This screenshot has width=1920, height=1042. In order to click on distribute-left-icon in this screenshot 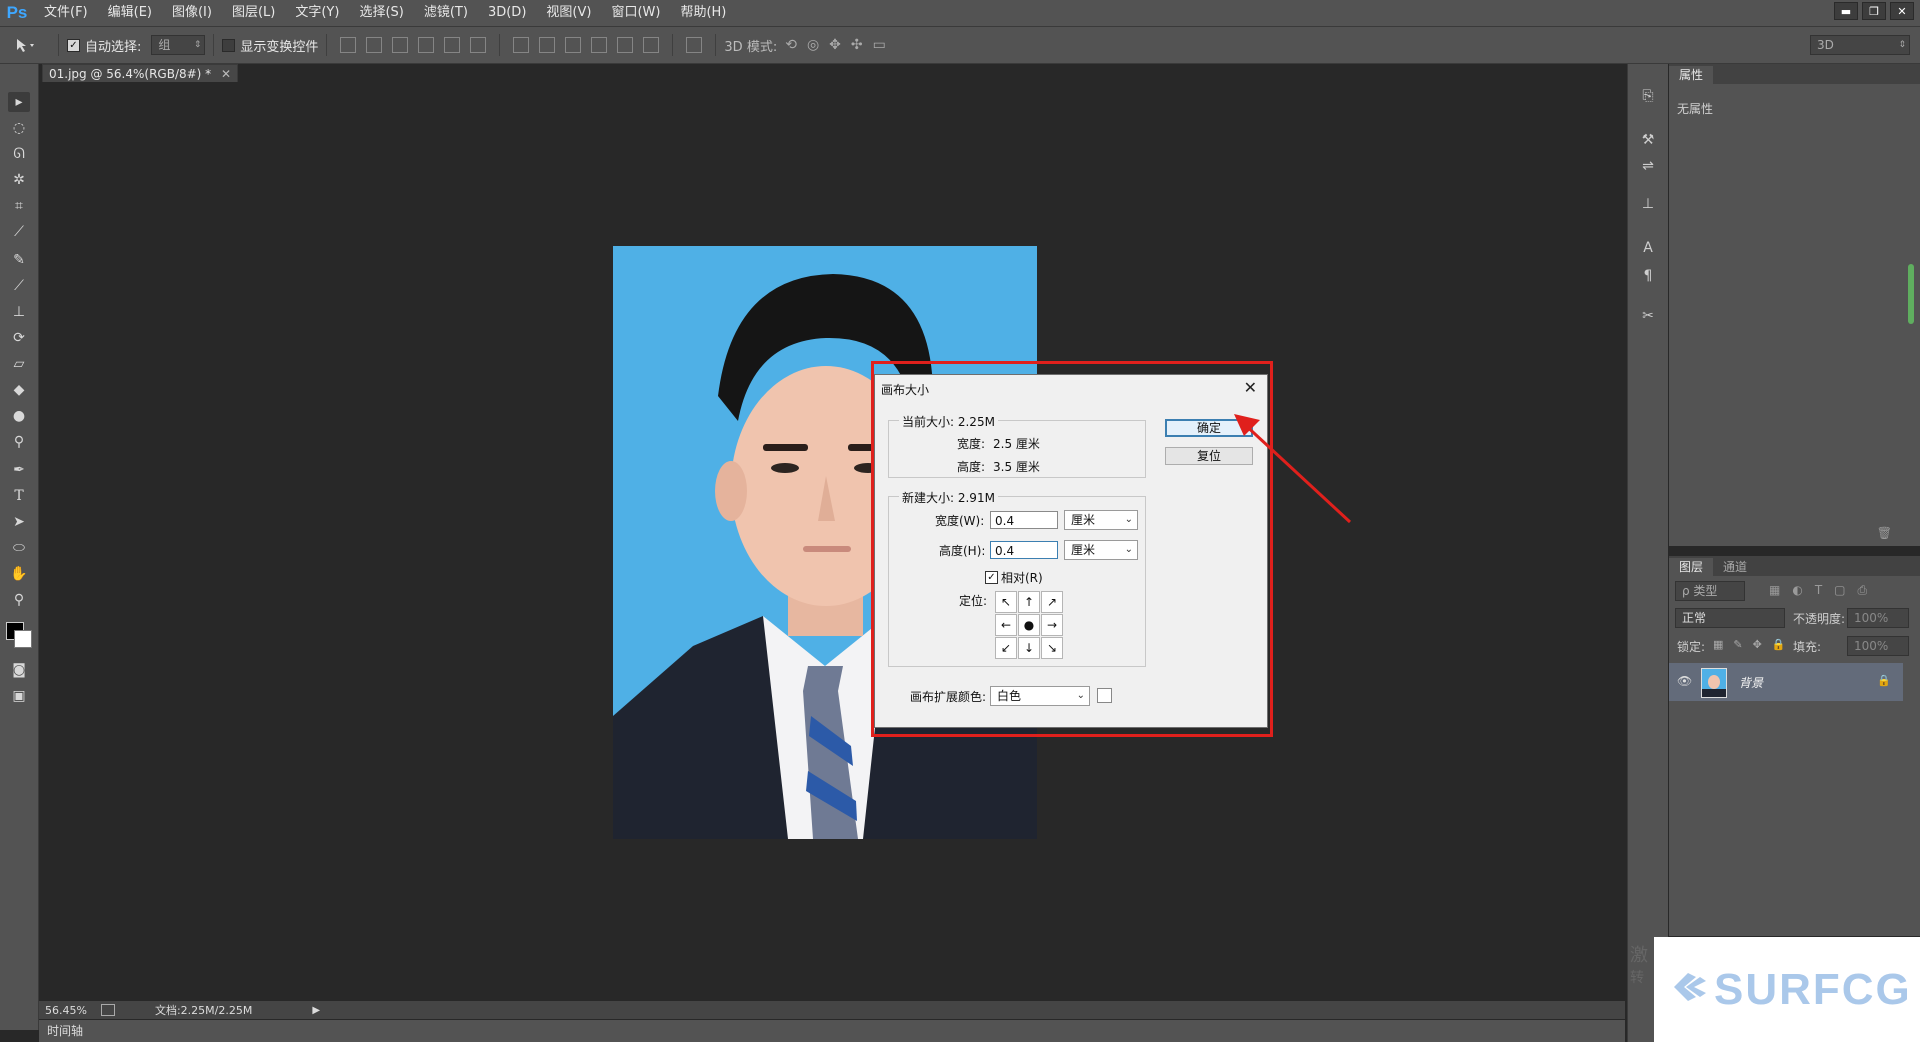, I will do `click(599, 45)`.